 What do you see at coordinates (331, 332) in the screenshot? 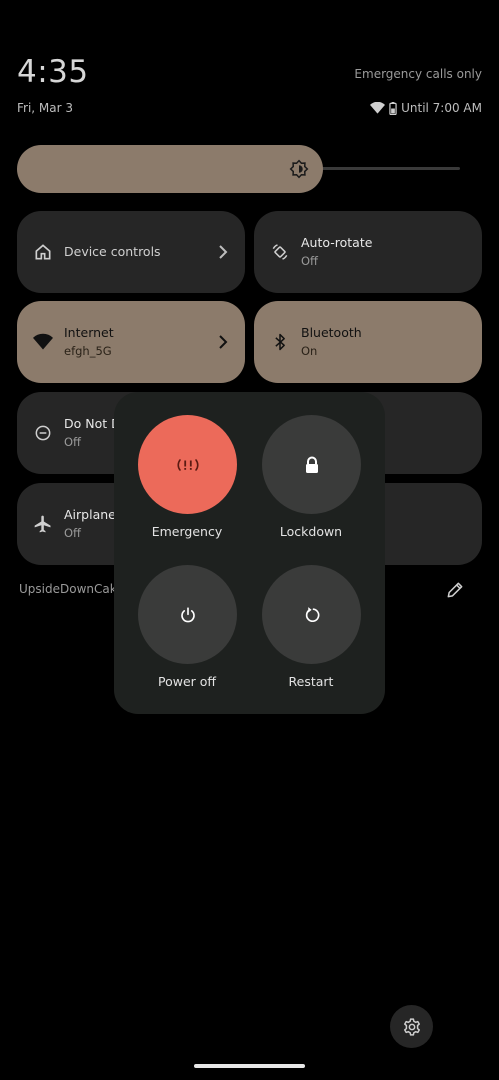
I see `tile-title: Bluetooth` at bounding box center [331, 332].